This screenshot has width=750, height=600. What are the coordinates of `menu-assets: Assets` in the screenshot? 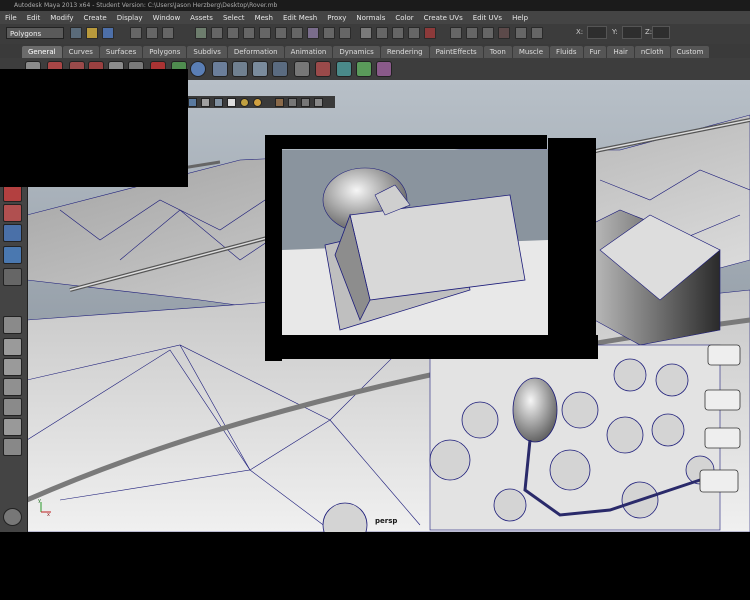 It's located at (201, 18).